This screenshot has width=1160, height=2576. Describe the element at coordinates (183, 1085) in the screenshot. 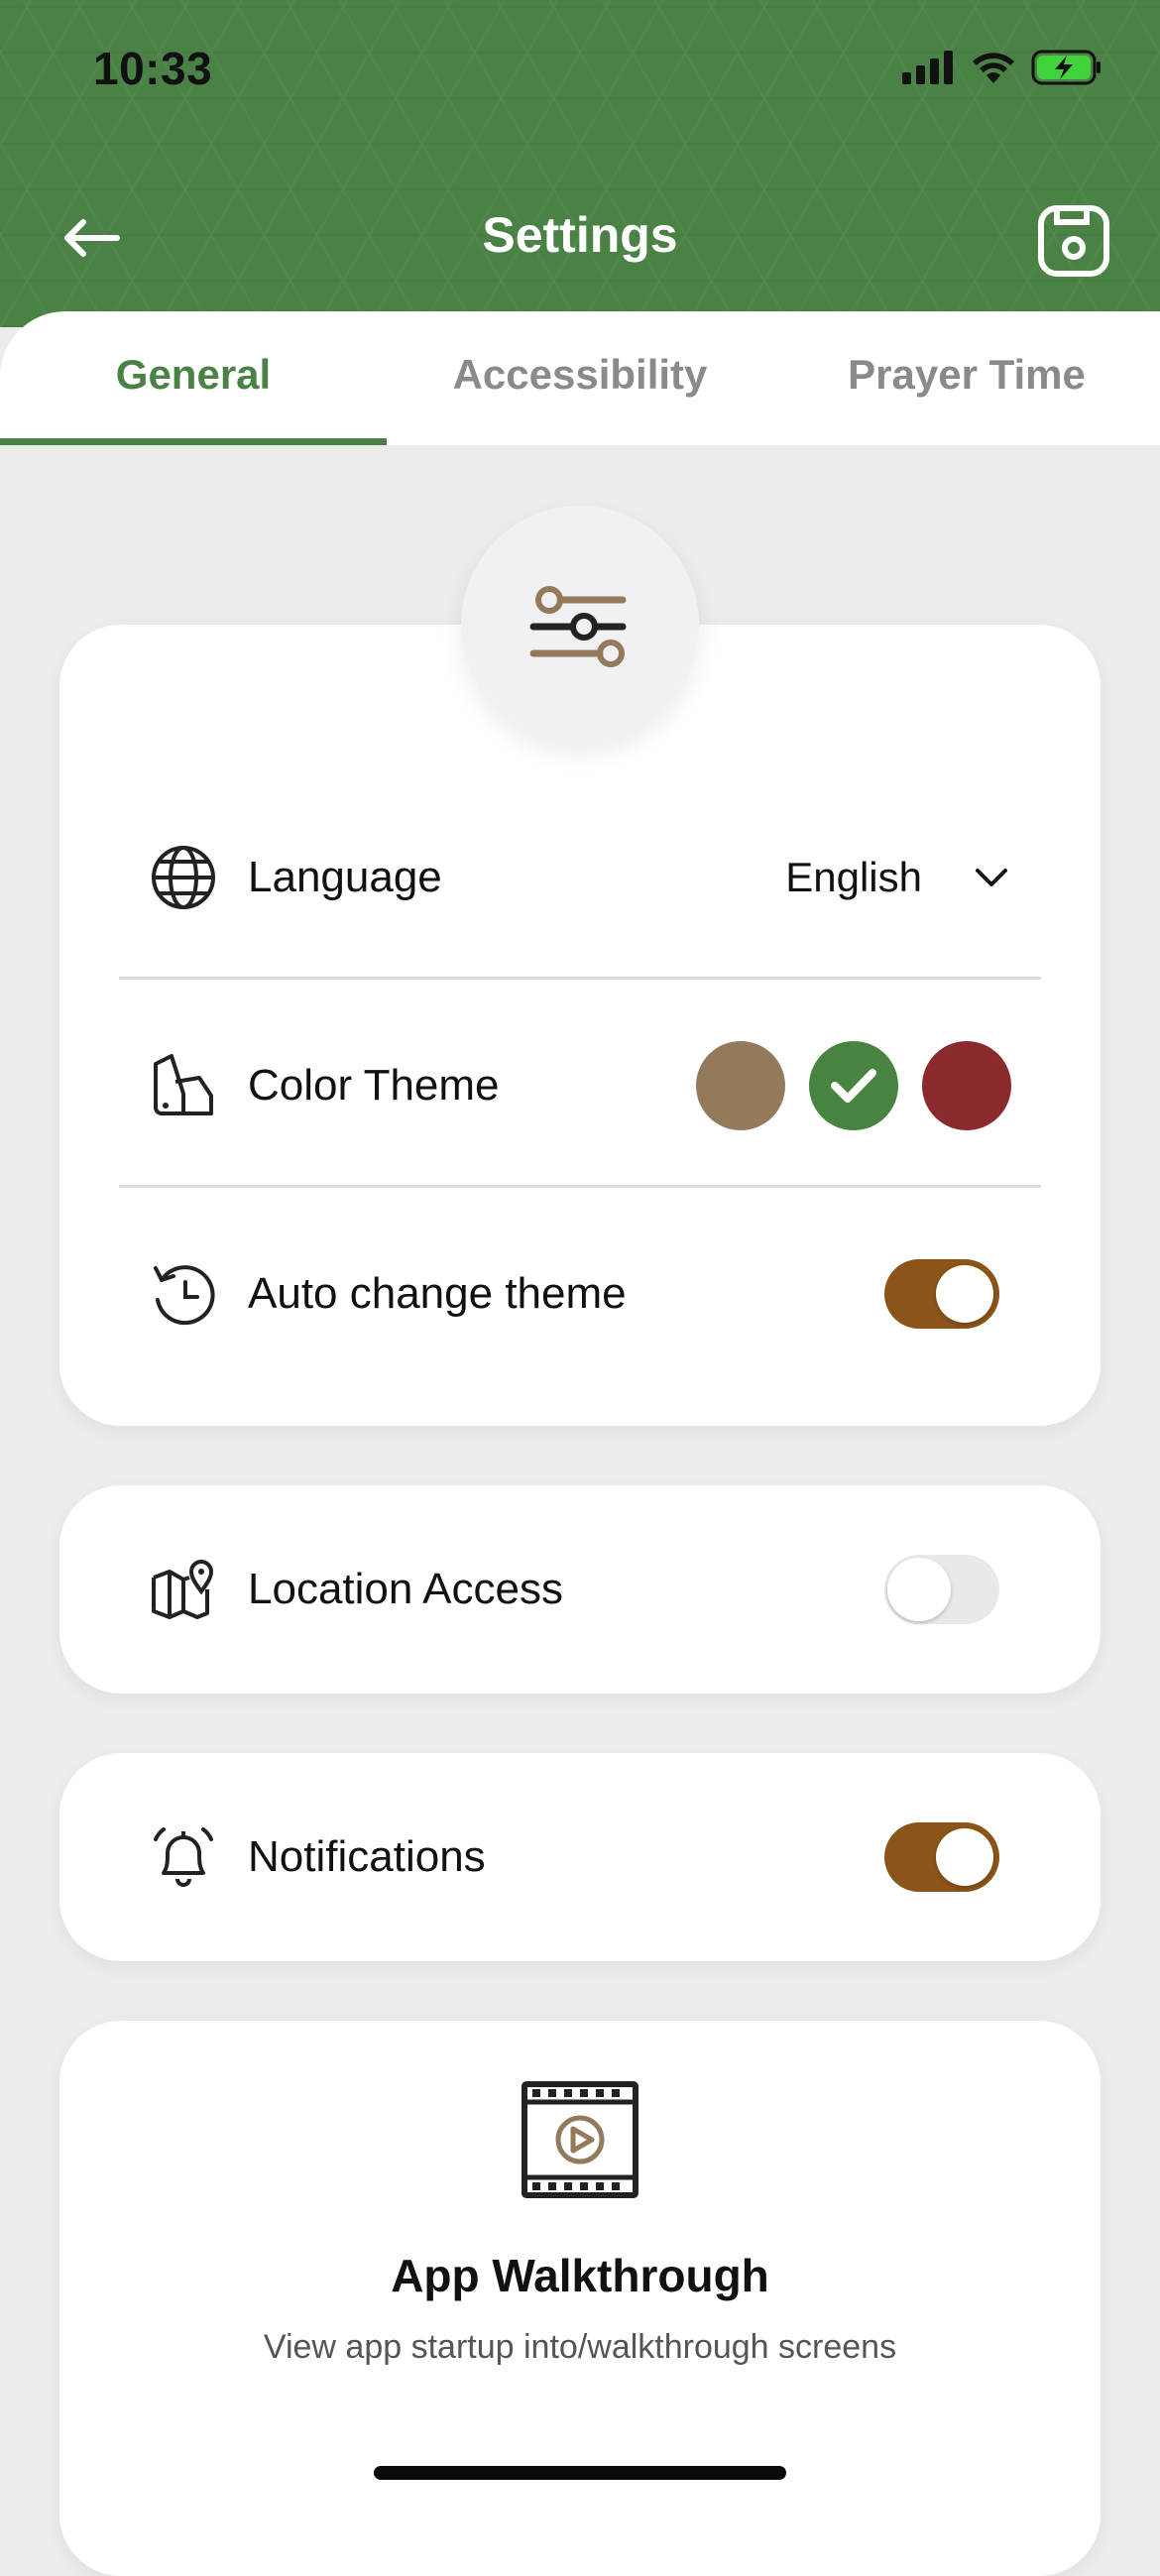

I see `swatch-book-icon` at that location.